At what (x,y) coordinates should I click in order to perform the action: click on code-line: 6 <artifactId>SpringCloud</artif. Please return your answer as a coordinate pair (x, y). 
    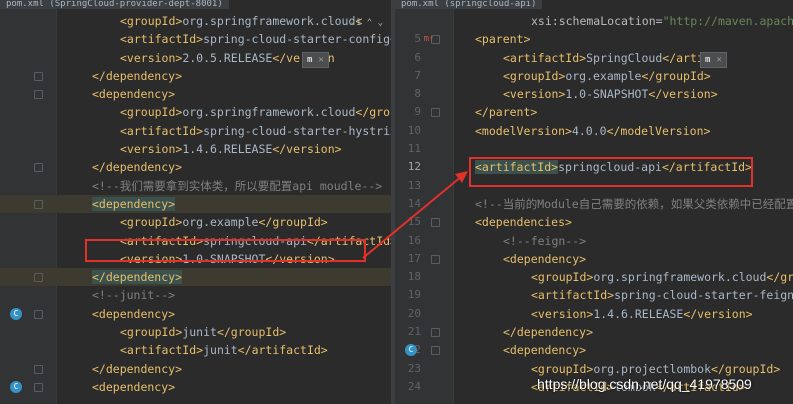
    Looking at the image, I should click on (594, 58).